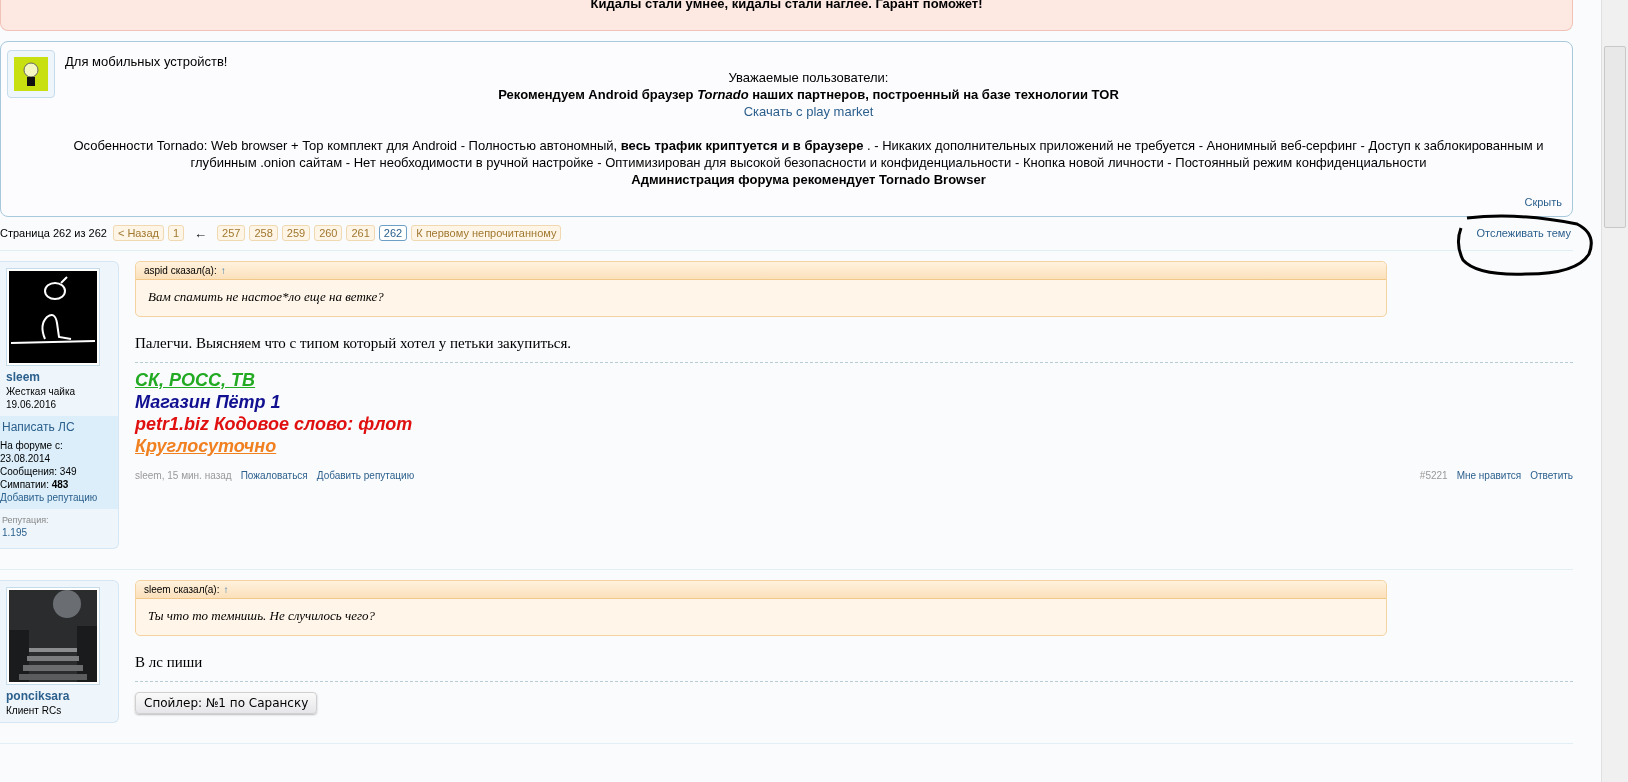  What do you see at coordinates (296, 233) in the screenshot?
I see `page-button: 259` at bounding box center [296, 233].